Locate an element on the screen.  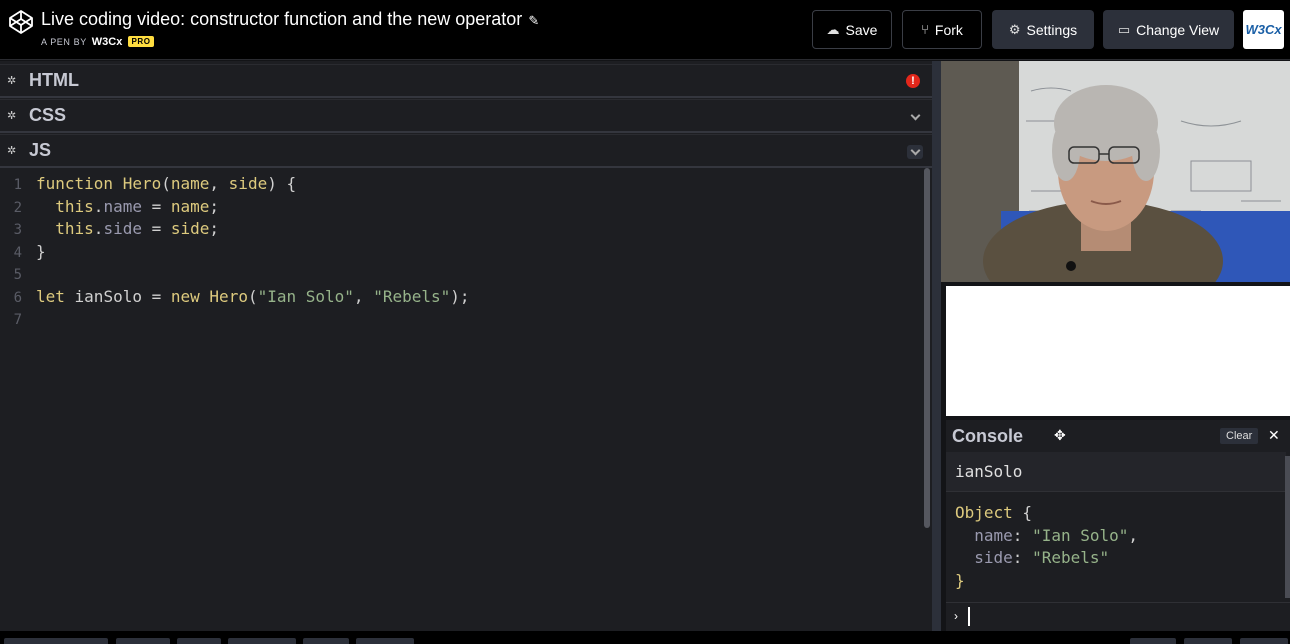
save-label: Save is located at coordinates (861, 29).